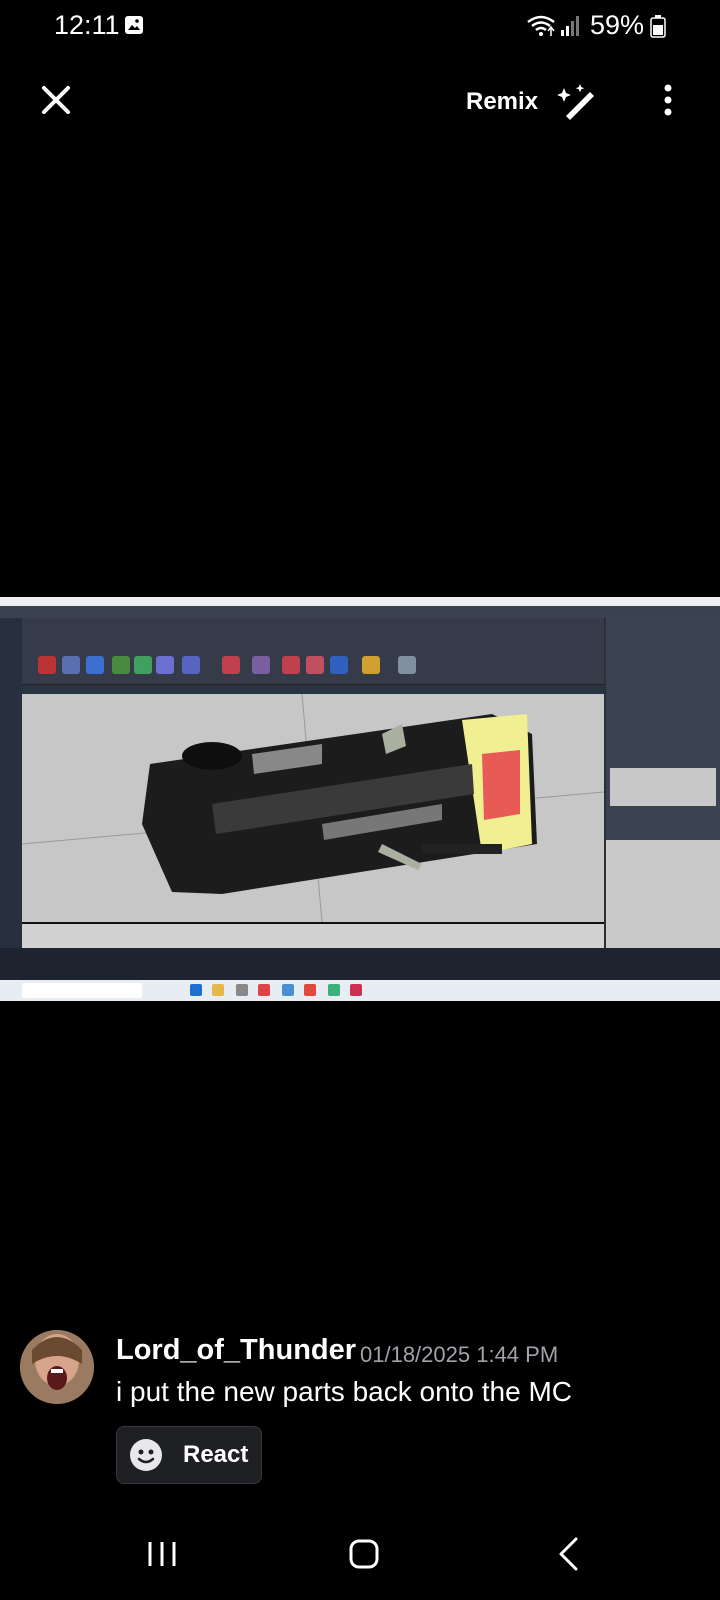  Describe the element at coordinates (344, 1391) in the screenshot. I see `message-text: i put the new parts back onto the MC` at that location.